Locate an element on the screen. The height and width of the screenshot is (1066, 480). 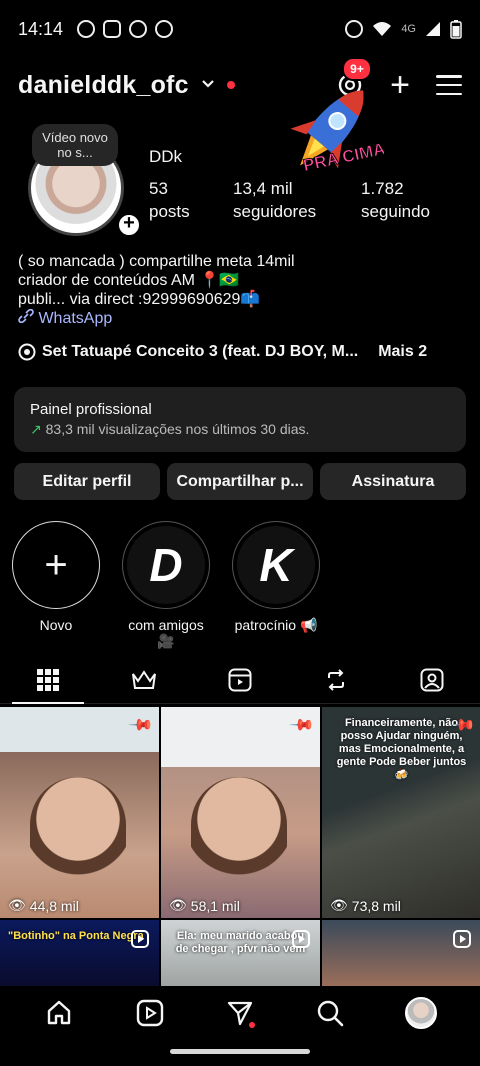
tab-tagged is located at coordinates (432, 679).